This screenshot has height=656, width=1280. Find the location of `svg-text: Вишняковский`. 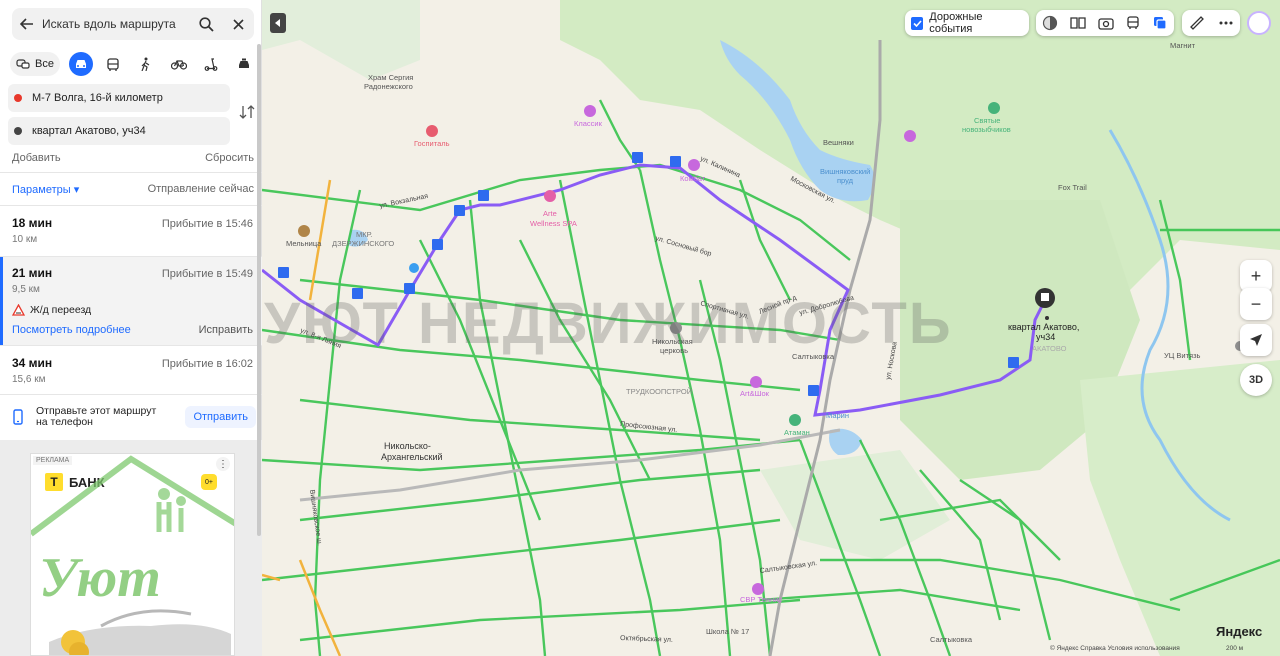

svg-text: Вишняковский is located at coordinates (845, 171).